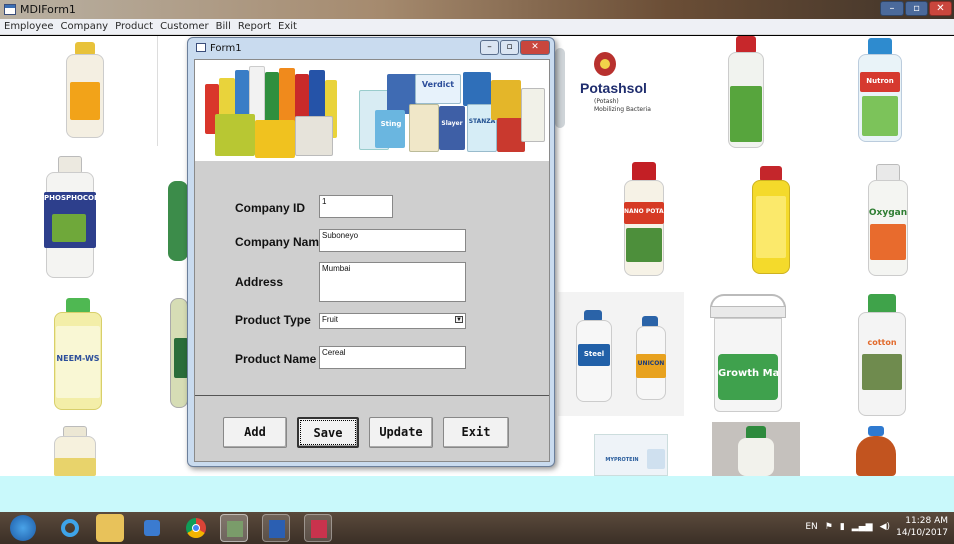 The width and height of the screenshot is (954, 544). Describe the element at coordinates (452, 123) in the screenshot. I see `banner-pack-label: Slayer` at that location.